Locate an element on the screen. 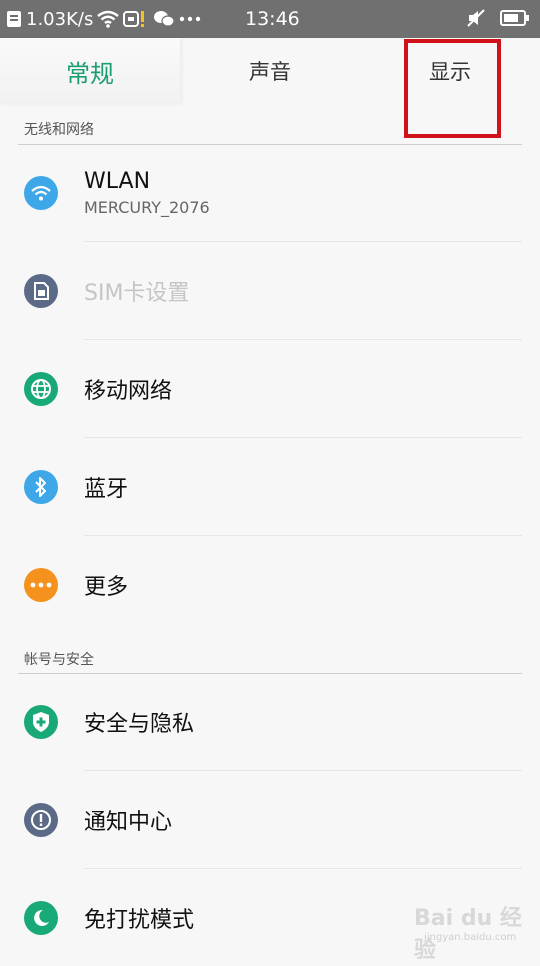 This screenshot has width=540, height=966. alert-icon is located at coordinates (136, 19).